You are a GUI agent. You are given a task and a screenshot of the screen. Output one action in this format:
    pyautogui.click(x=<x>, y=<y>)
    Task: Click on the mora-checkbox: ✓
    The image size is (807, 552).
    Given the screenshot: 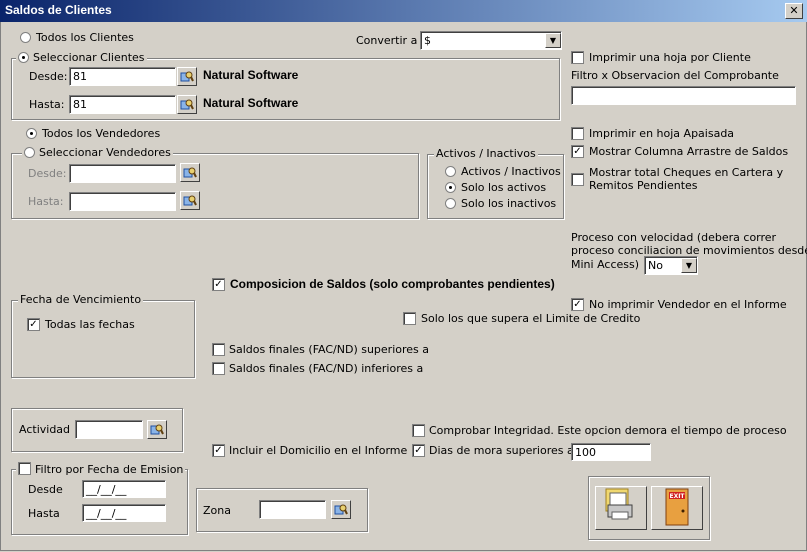 What is the action you would take?
    pyautogui.click(x=418, y=450)
    